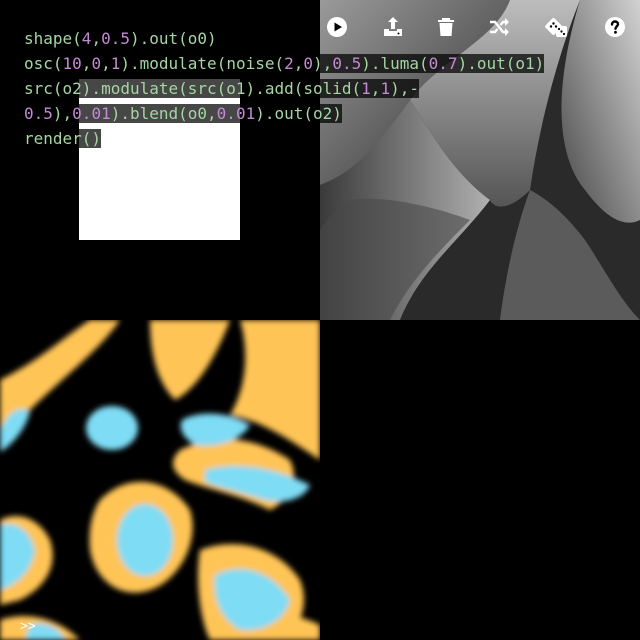 The height and width of the screenshot is (640, 640). I want to click on clear-button, so click(446, 27).